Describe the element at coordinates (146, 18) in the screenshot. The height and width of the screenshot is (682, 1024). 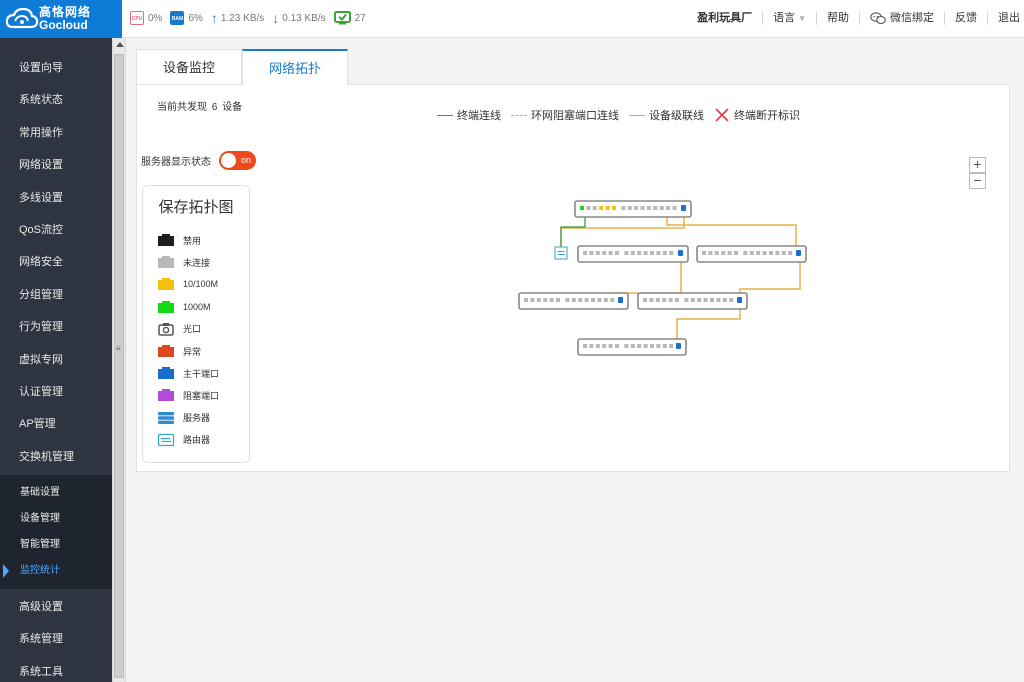
I see `cpu-stat: CPU 0%` at that location.